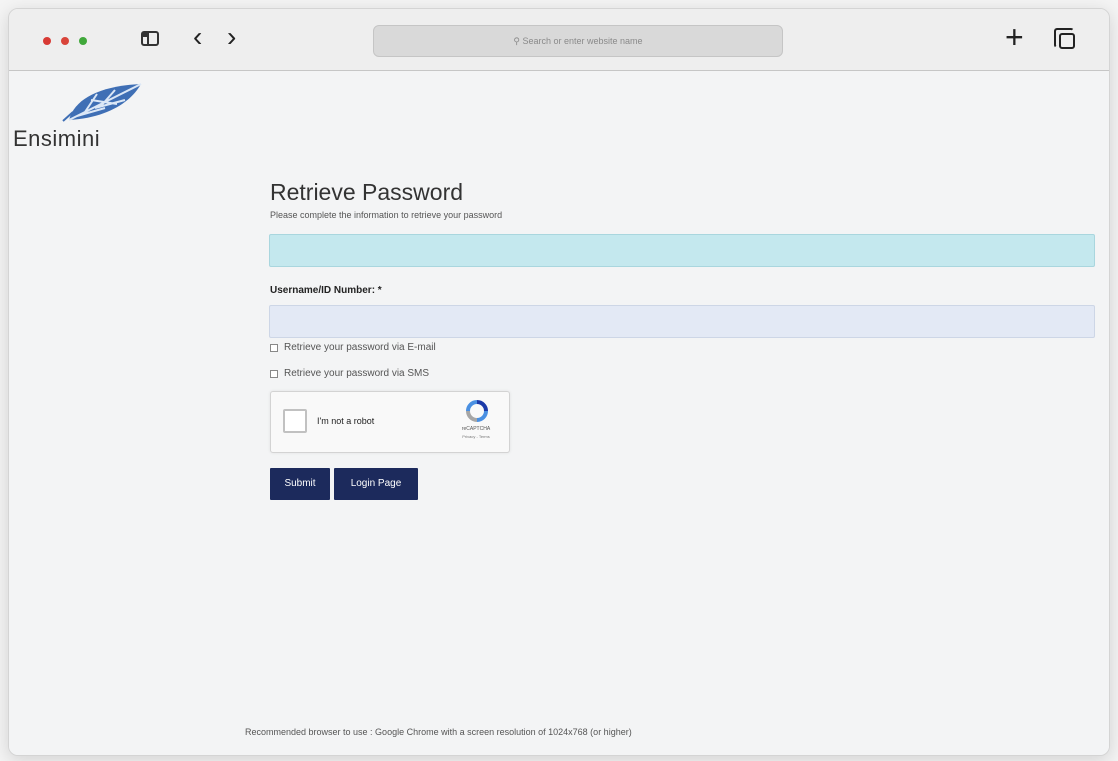 The width and height of the screenshot is (1118, 761). What do you see at coordinates (150, 38) in the screenshot?
I see `sidebar-icon` at bounding box center [150, 38].